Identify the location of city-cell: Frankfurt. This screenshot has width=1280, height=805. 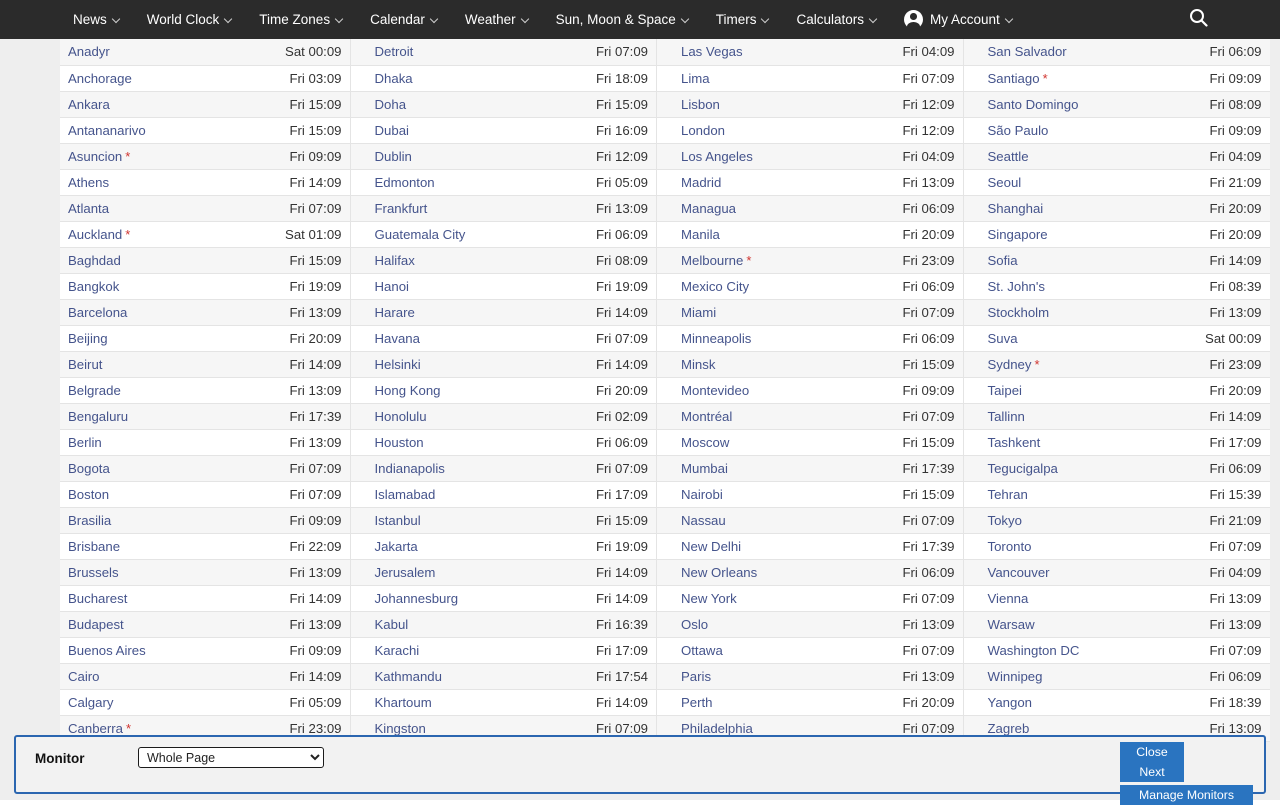
(467, 208).